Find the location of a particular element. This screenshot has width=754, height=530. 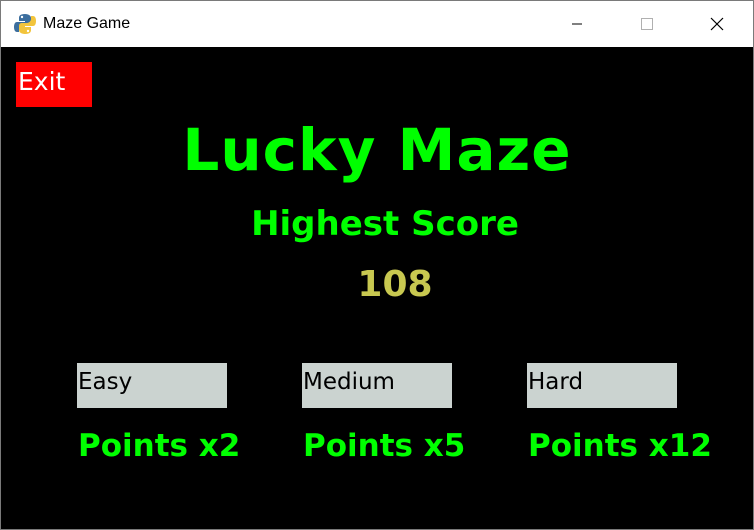

highest-score-value: 108 is located at coordinates (395, 284).